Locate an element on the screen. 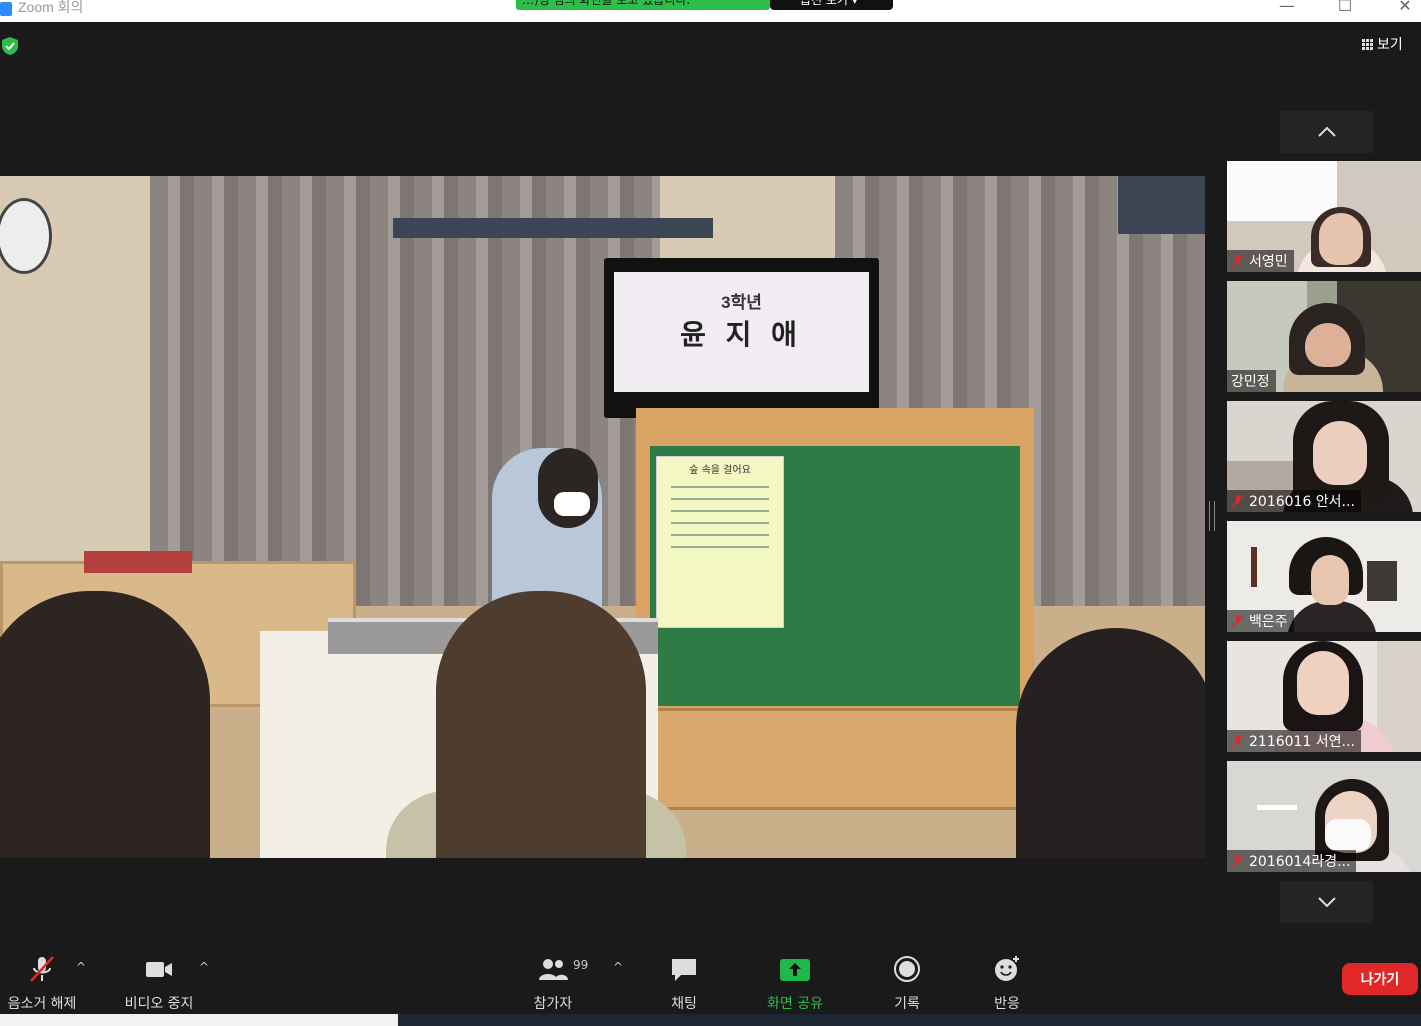 The height and width of the screenshot is (1026, 1421). share-screen-button: 화면 공유 is located at coordinates (795, 983).